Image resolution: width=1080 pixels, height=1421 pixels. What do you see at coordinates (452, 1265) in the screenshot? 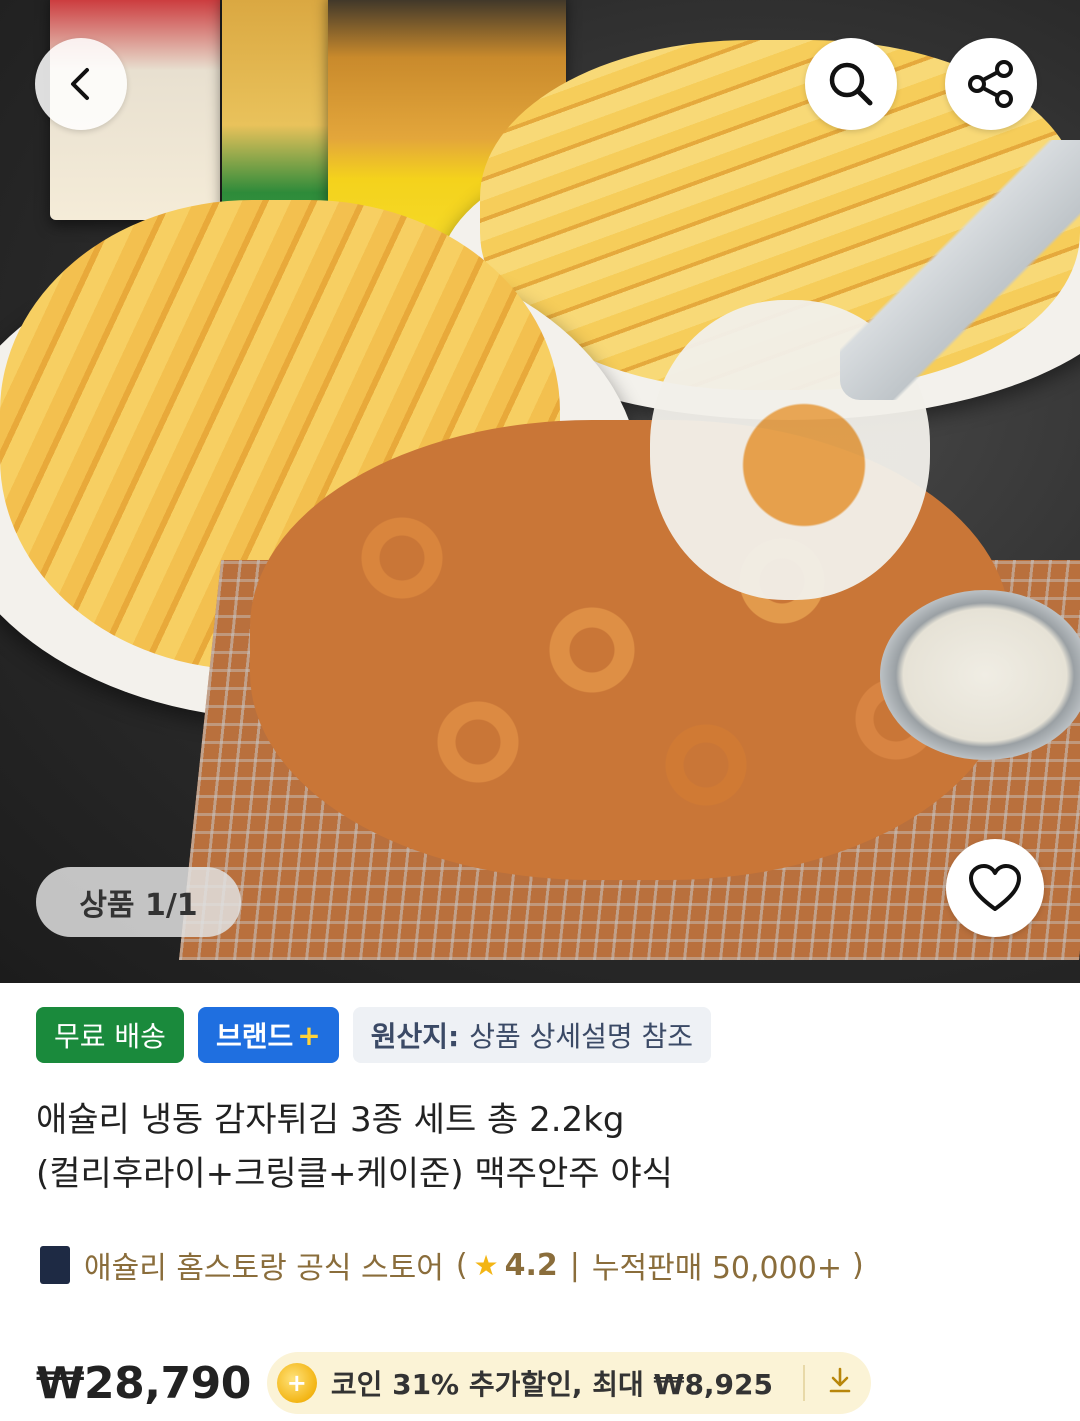
I see `store-link: 애슐리 홈스토랑 공식 스토어 ( ★ 4.2 | 누적판매 50,000+ )` at bounding box center [452, 1265].